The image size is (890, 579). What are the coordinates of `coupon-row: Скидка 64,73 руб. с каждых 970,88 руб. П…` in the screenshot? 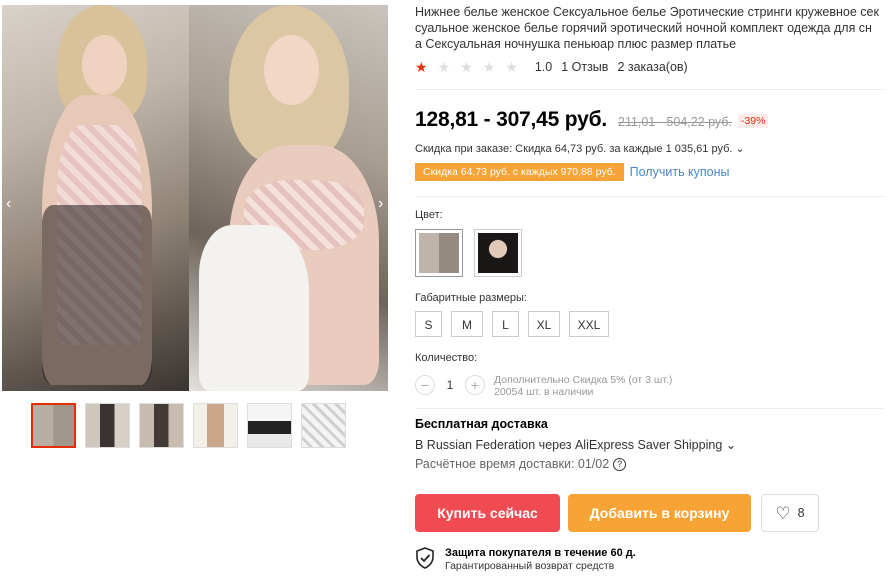 It's located at (572, 172).